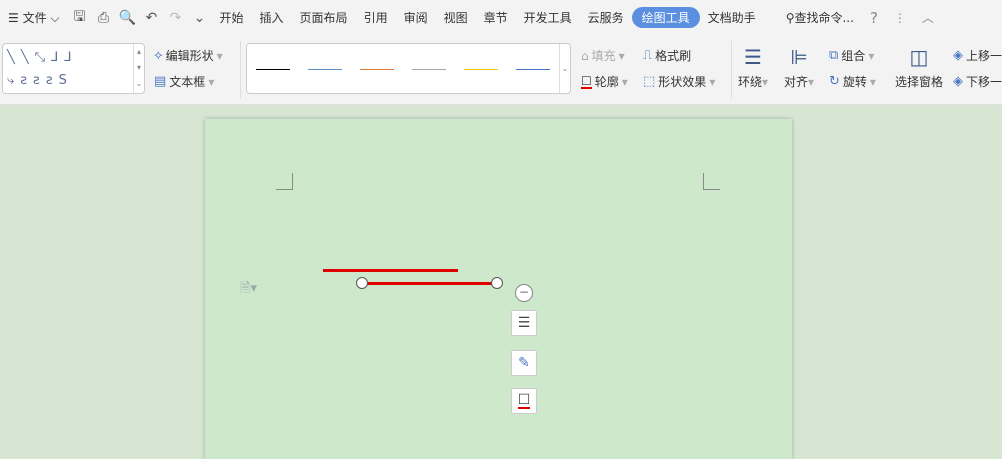  Describe the element at coordinates (158, 55) in the screenshot. I see `edit-shape-icon: ⟡` at that location.